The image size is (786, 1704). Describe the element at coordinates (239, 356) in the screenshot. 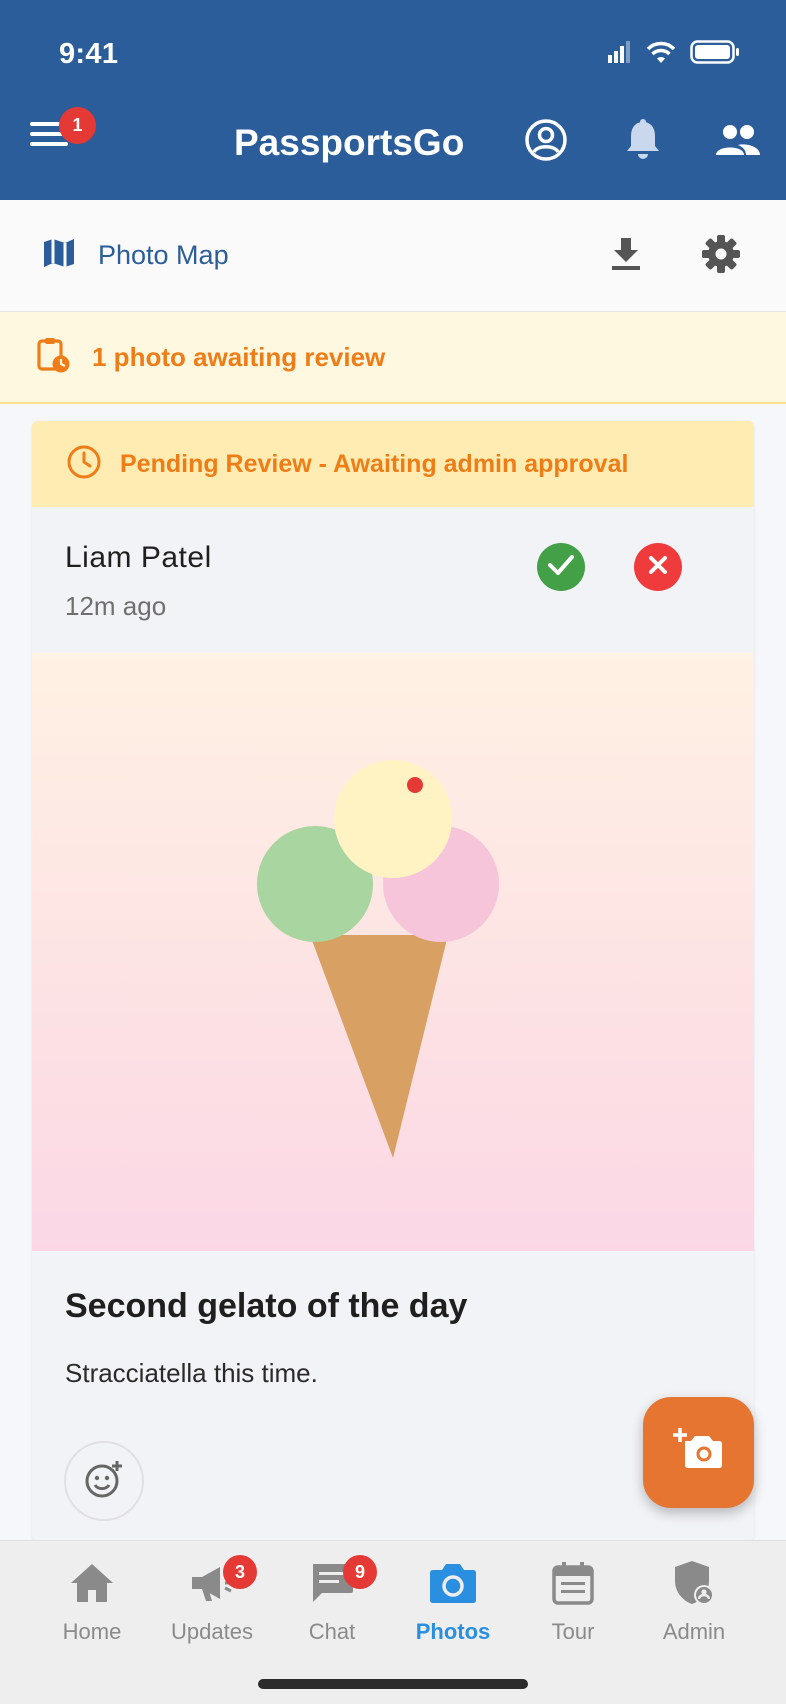

I see `review-banner-text: 1 photo awaiting review` at that location.